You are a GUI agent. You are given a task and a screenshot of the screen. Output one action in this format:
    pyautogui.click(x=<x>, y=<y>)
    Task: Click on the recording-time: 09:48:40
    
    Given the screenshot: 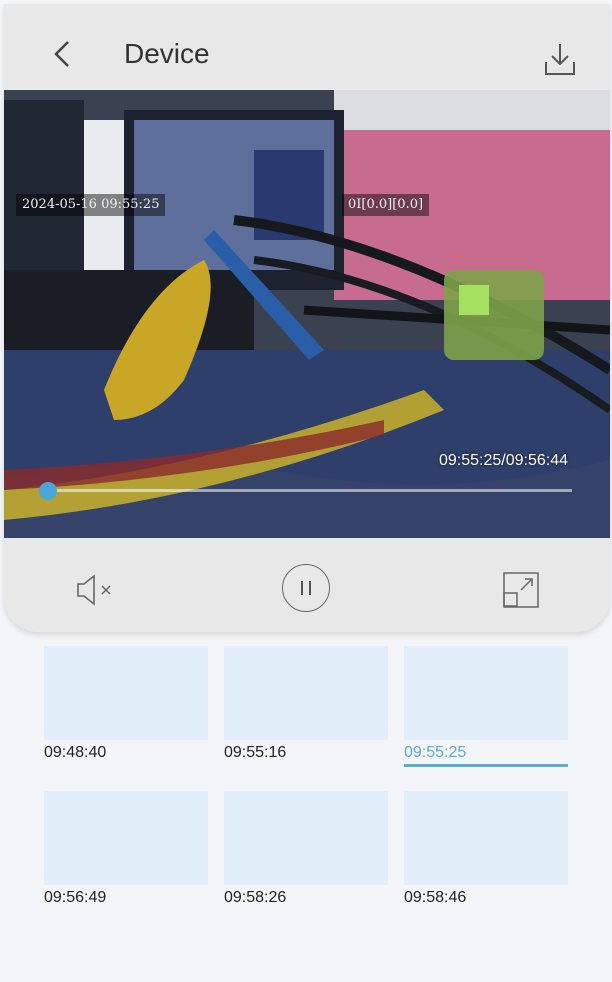 What is the action you would take?
    pyautogui.click(x=75, y=752)
    